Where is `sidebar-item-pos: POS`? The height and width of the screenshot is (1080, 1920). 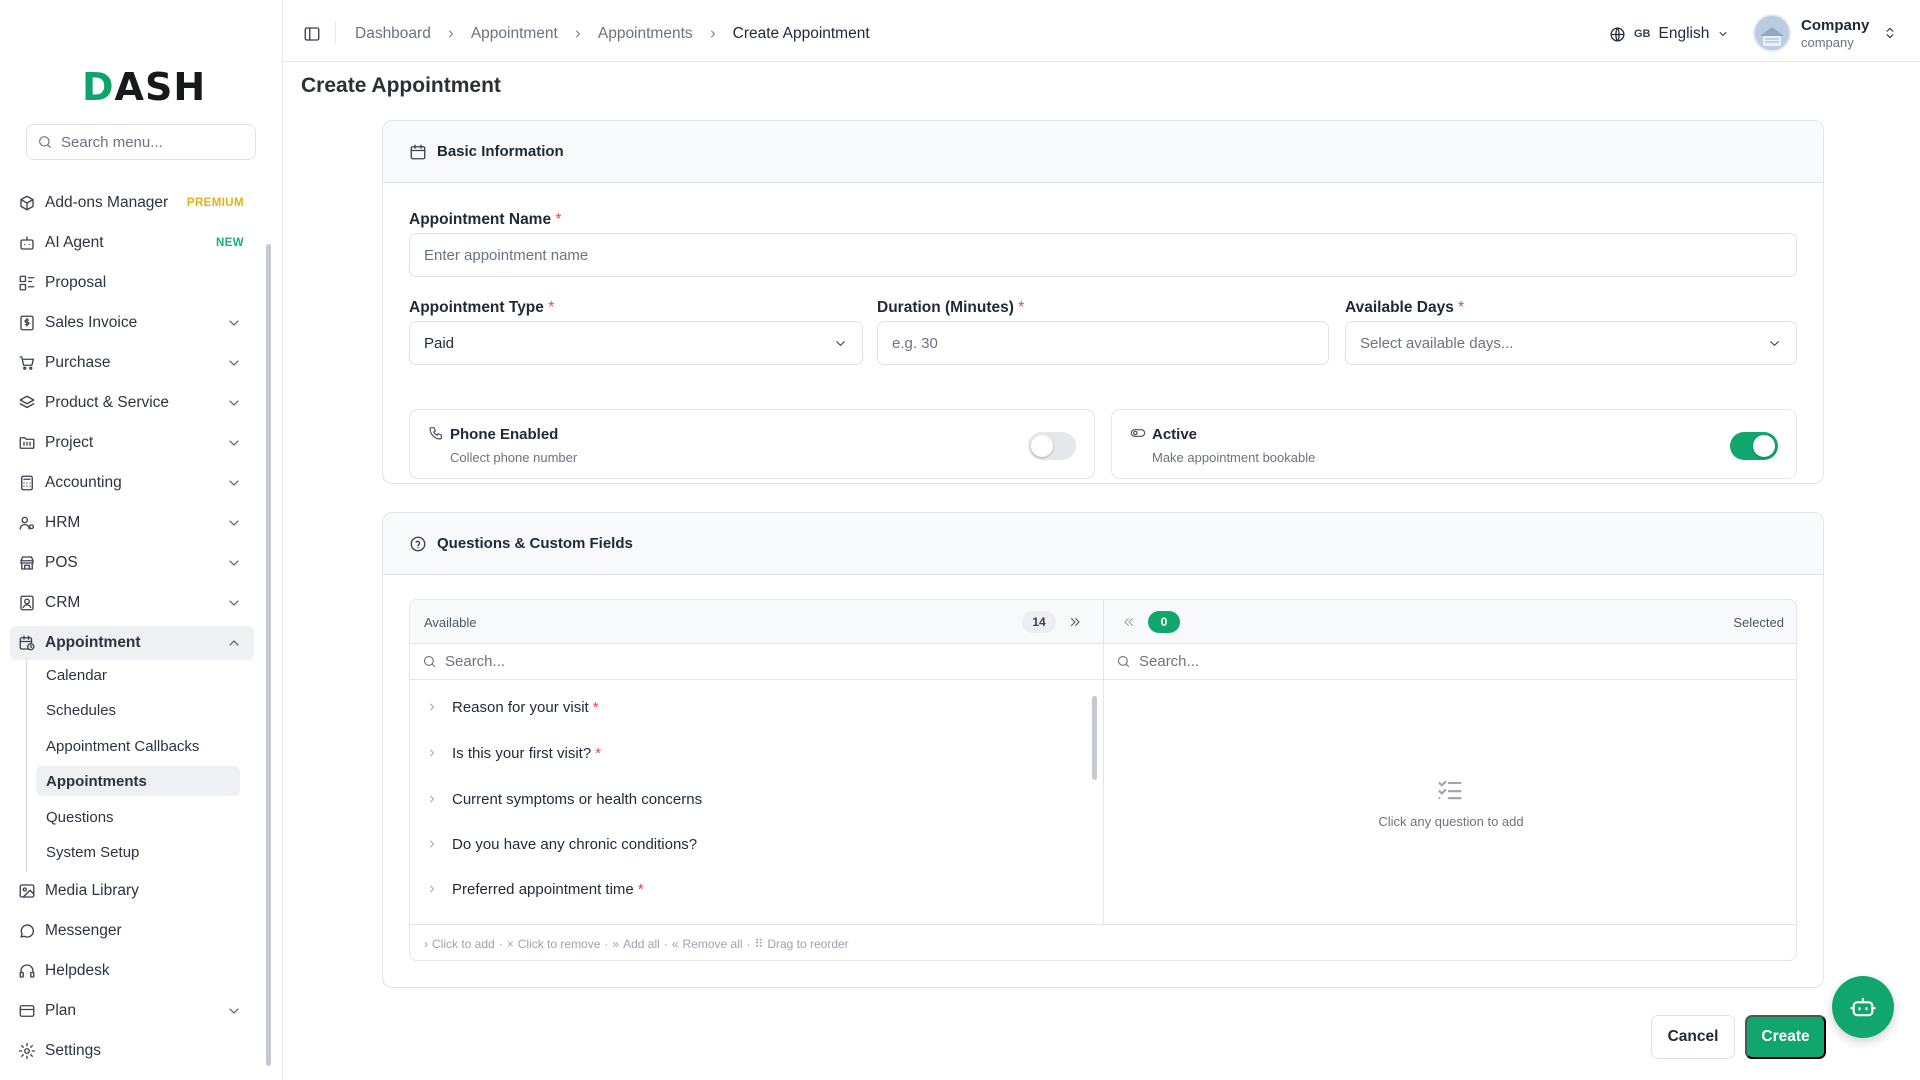
sidebar-item-pos: POS is located at coordinates (132, 563).